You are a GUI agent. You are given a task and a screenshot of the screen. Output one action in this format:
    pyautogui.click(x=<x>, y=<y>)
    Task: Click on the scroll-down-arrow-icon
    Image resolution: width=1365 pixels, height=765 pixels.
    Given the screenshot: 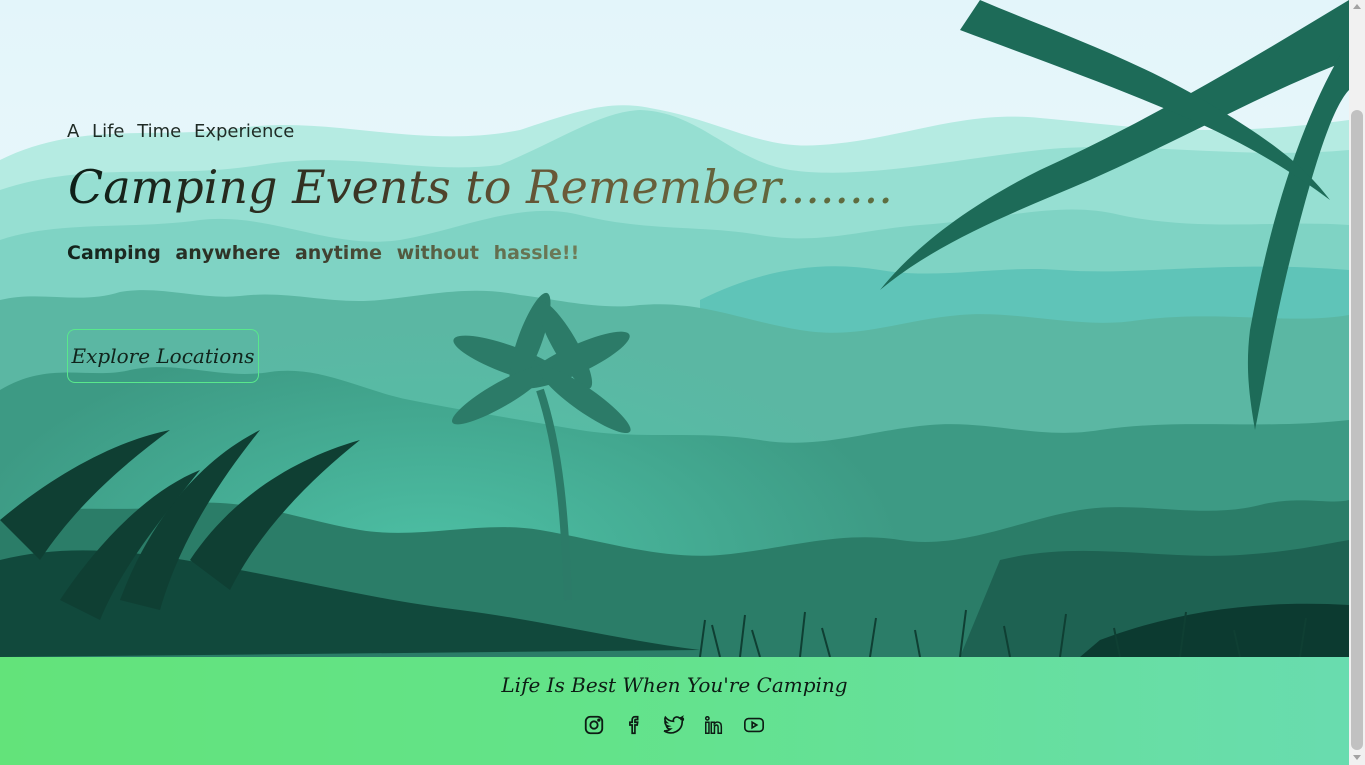 What is the action you would take?
    pyautogui.click(x=1357, y=757)
    